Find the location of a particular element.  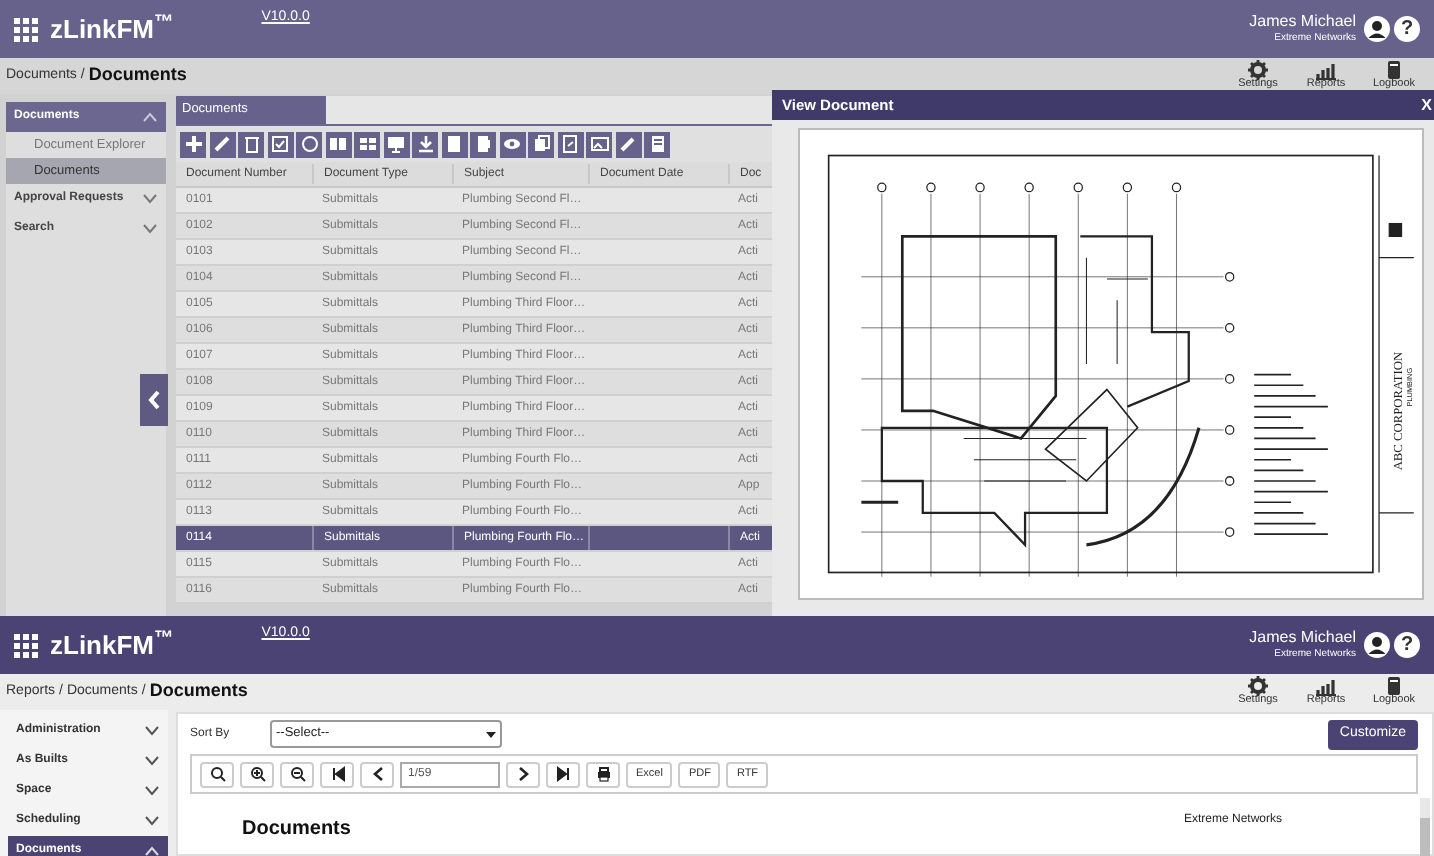

zoom-in-icon is located at coordinates (257, 774).